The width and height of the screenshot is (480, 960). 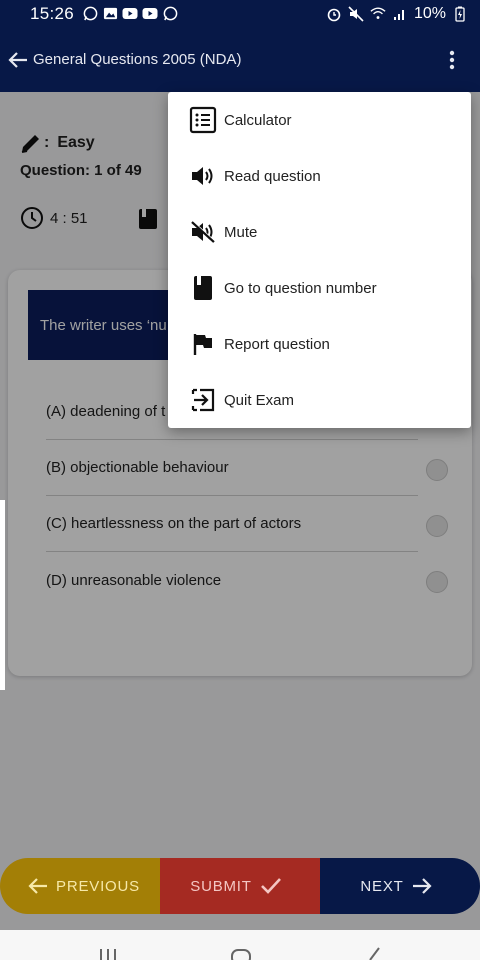 I want to click on menu-item-read-question: Read question, so click(x=319, y=176).